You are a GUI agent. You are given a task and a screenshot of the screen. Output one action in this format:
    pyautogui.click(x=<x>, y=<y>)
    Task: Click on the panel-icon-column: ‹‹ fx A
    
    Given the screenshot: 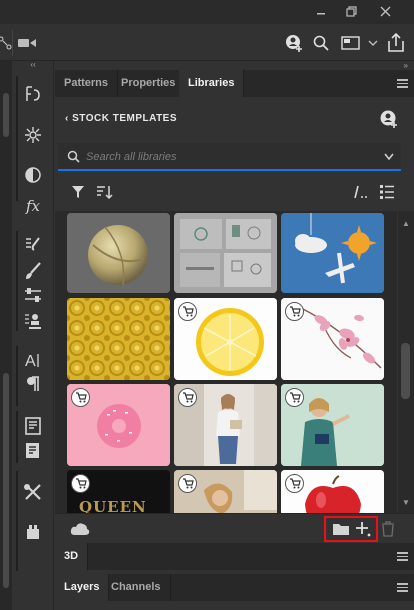 What is the action you would take?
    pyautogui.click(x=33, y=335)
    